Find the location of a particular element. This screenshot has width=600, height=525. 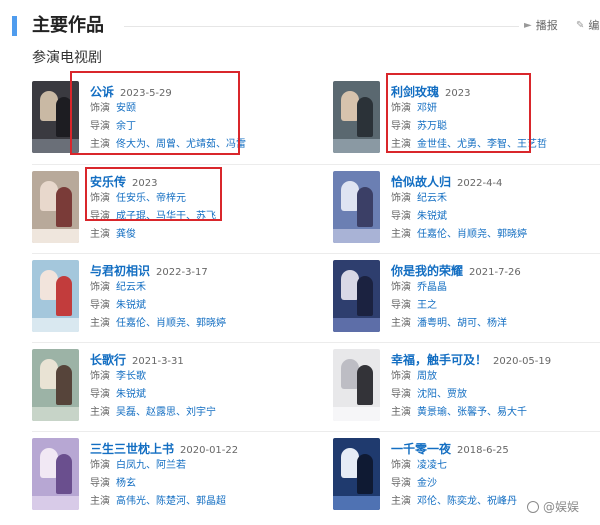

cast-link: 潘粤明 is located at coordinates (432, 323).